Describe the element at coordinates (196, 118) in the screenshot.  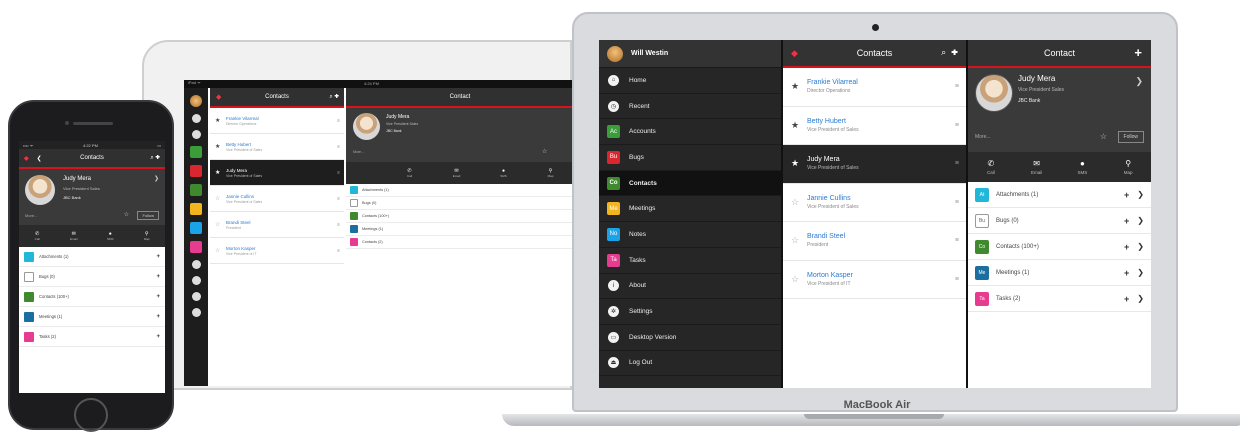
I see `home-icon` at that location.